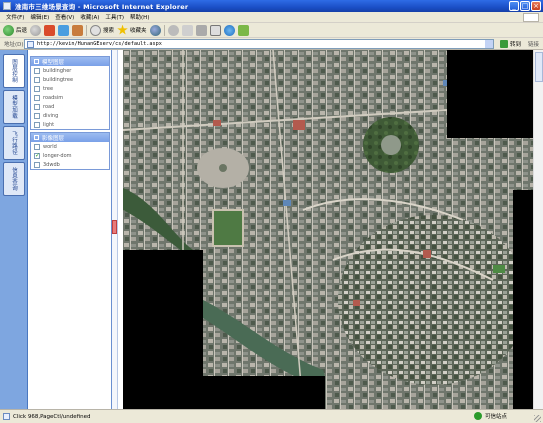  What do you see at coordinates (539, 67) in the screenshot?
I see `scrollbar-thumb` at bounding box center [539, 67].